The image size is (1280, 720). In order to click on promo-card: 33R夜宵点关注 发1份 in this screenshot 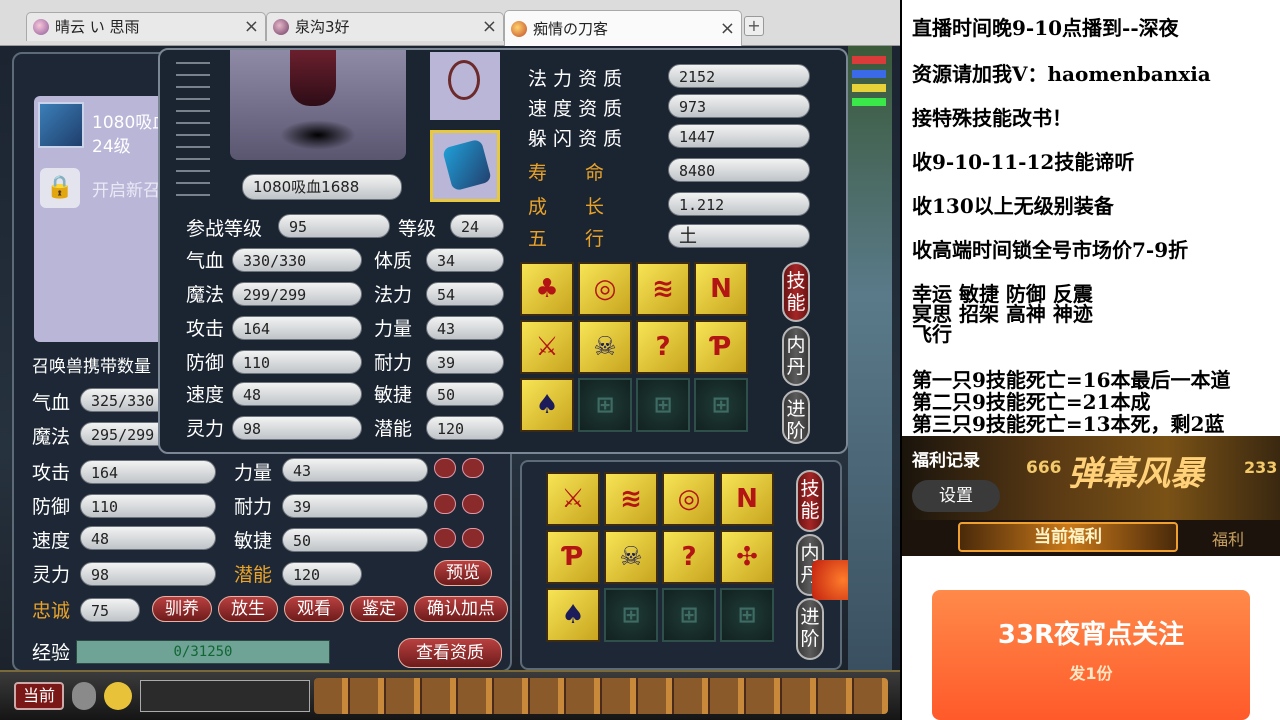, I will do `click(1091, 655)`.